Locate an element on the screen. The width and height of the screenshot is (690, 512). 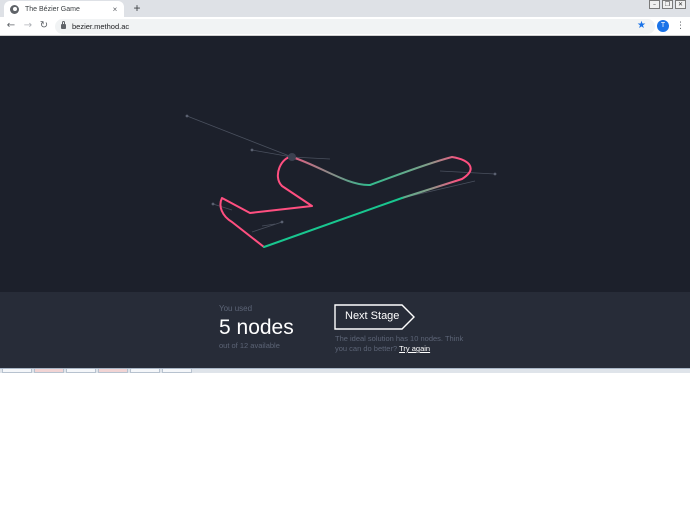
nose-segment is located at coordinates (420, 177).